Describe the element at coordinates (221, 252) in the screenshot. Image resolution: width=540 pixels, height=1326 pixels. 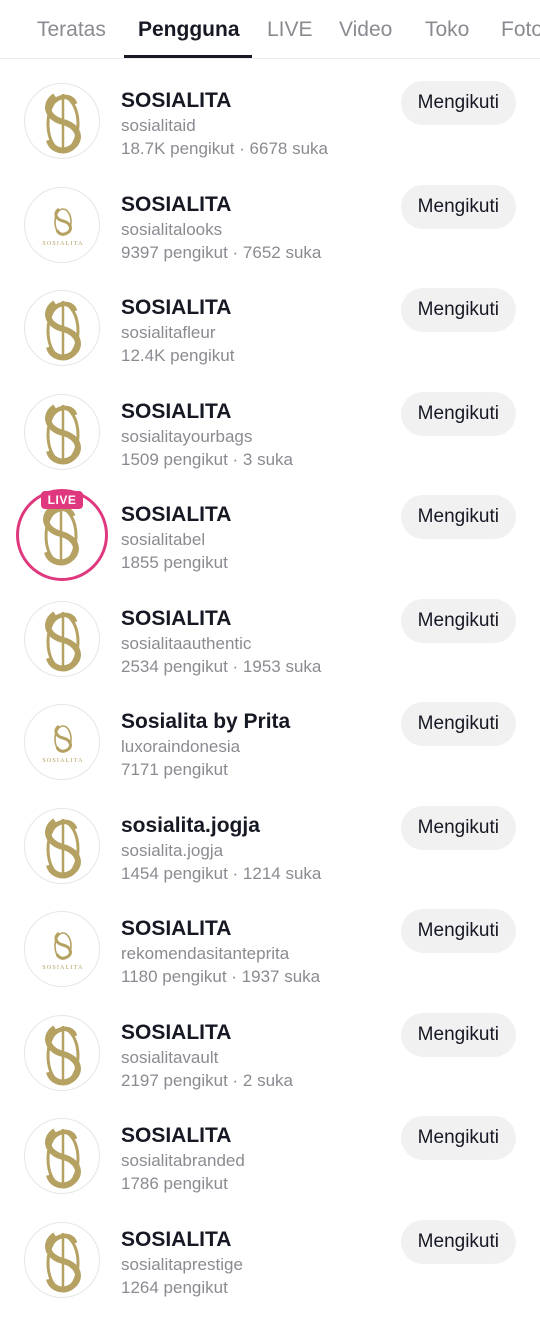
I see `user-stats: 9397 pengikut · 7652 suka` at that location.